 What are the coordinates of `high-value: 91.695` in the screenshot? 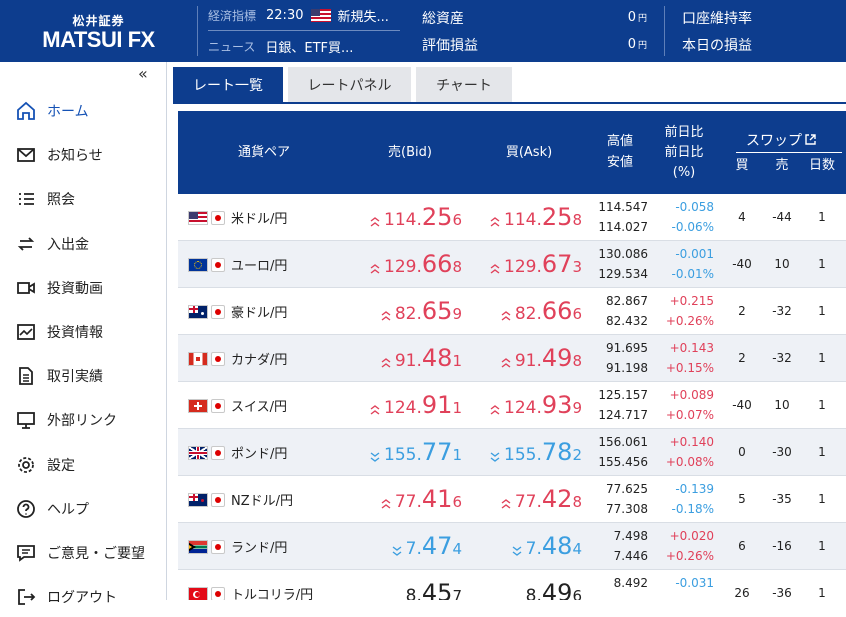 It's located at (627, 348).